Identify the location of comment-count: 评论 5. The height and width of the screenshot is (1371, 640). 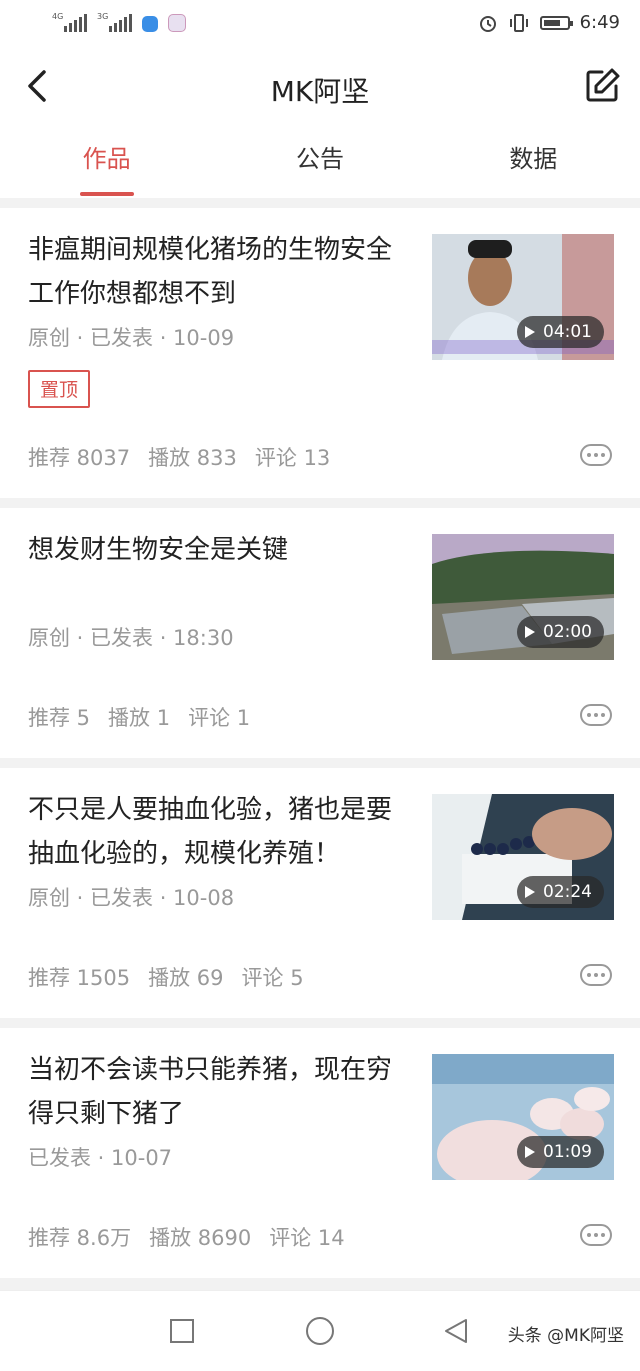
(272, 978).